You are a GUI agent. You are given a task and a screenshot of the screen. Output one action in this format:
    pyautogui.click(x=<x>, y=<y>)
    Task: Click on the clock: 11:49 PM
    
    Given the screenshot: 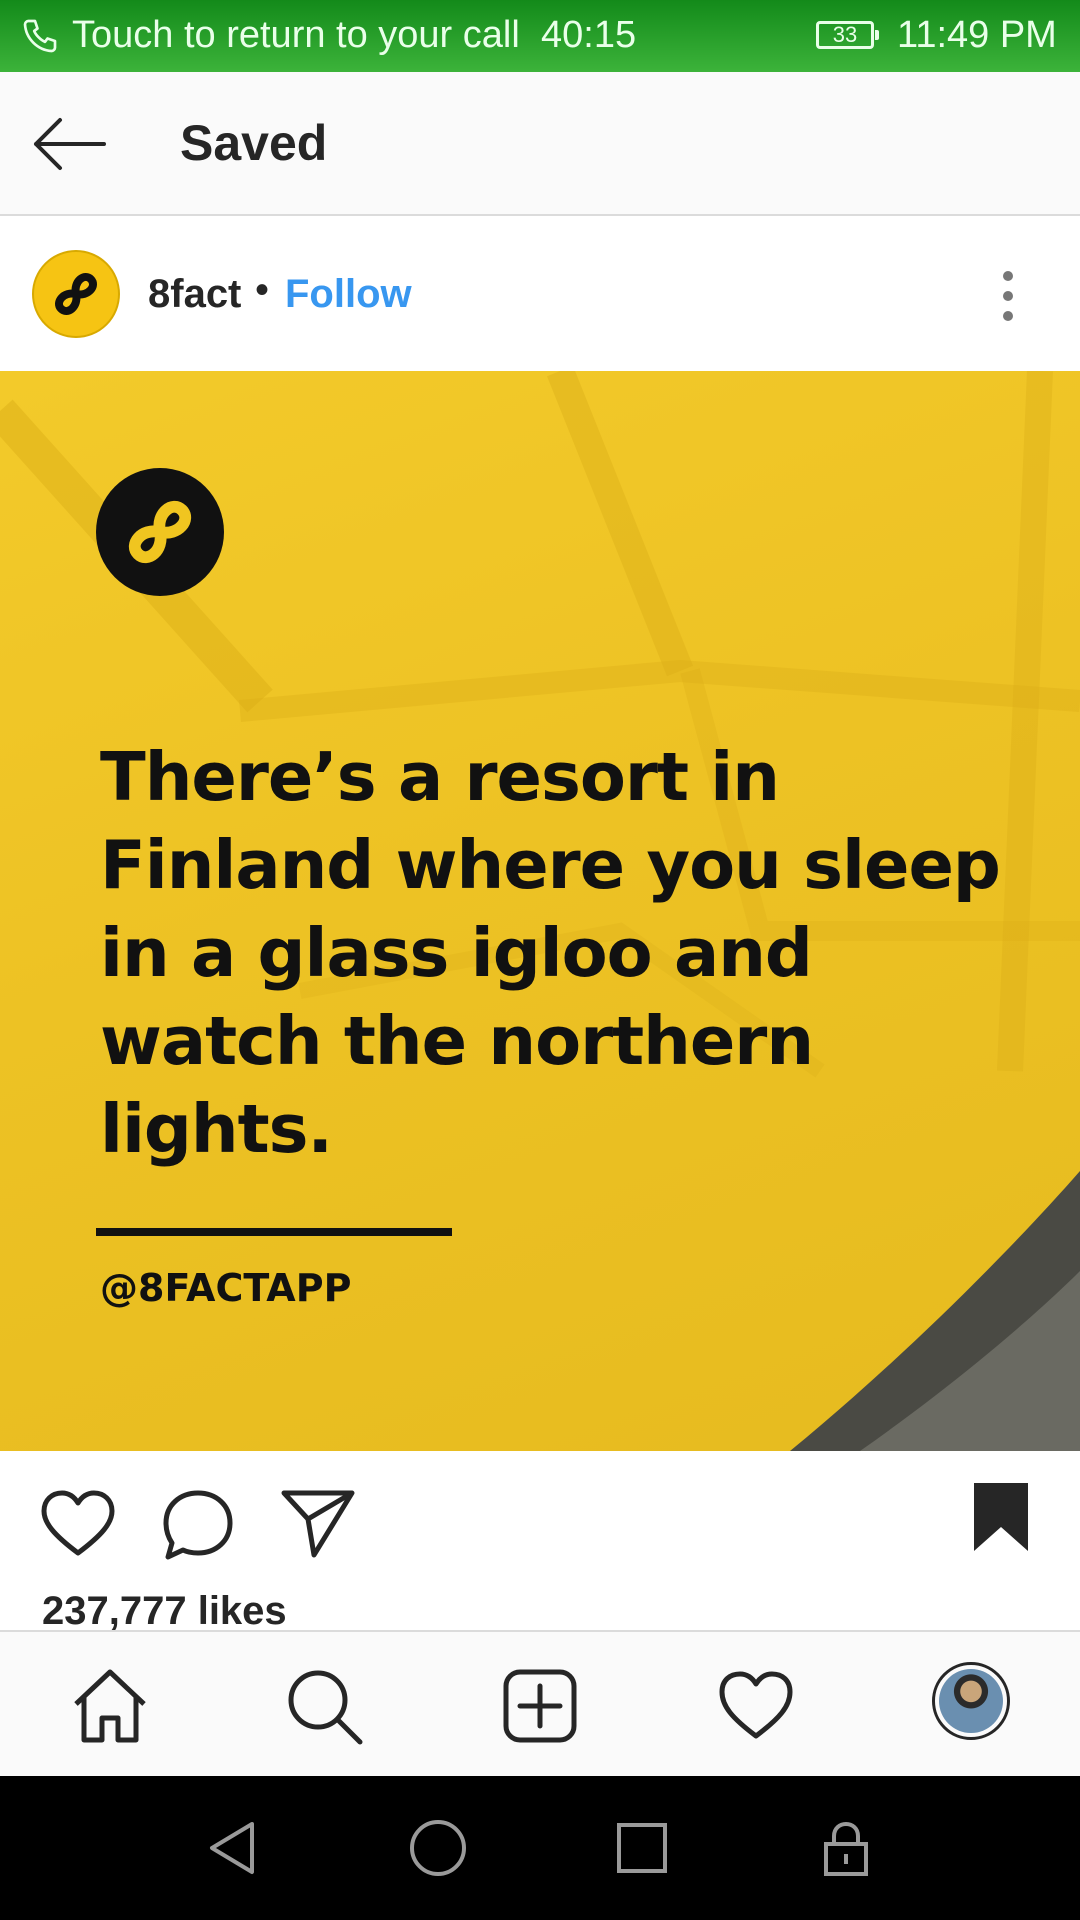 What is the action you would take?
    pyautogui.click(x=977, y=35)
    